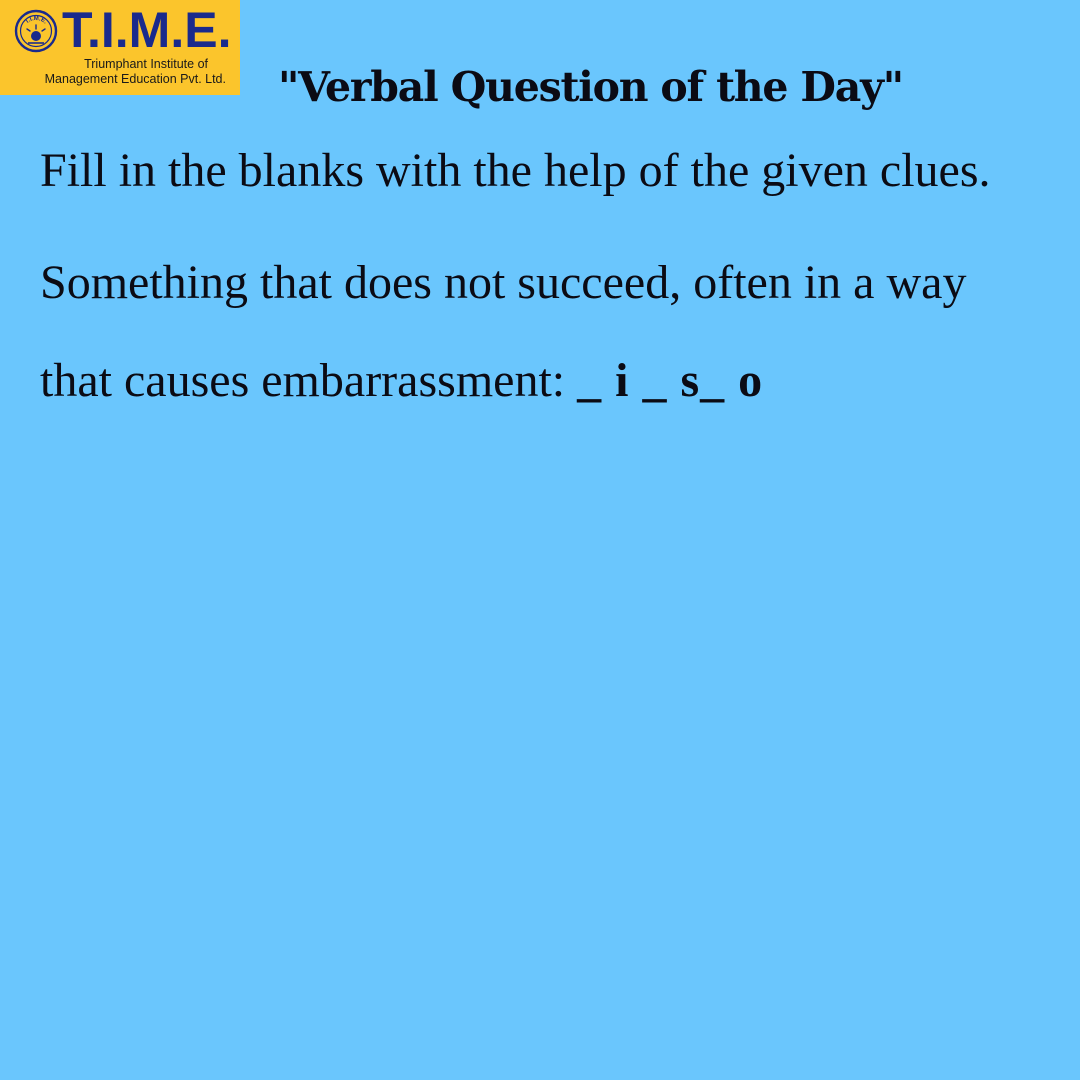  What do you see at coordinates (591, 87) in the screenshot?
I see `page-title: "Verbal Question of the Day"` at bounding box center [591, 87].